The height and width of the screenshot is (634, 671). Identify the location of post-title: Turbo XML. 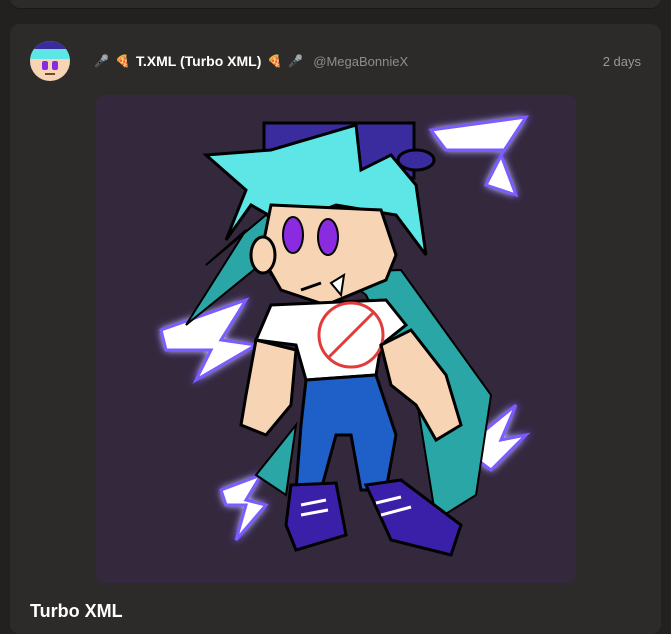
(76, 611).